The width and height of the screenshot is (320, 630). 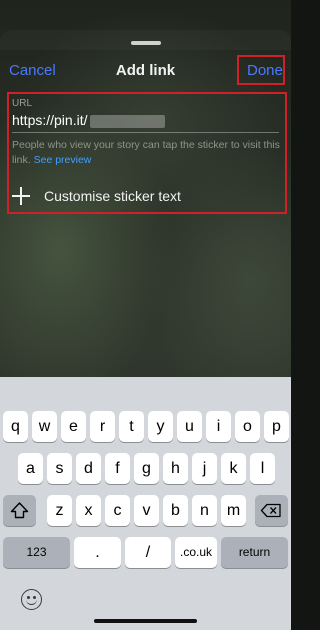 What do you see at coordinates (265, 71) in the screenshot?
I see `done-button: Done` at bounding box center [265, 71].